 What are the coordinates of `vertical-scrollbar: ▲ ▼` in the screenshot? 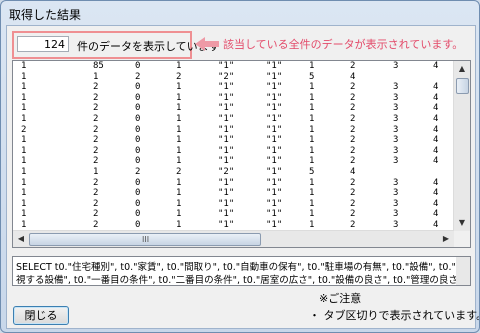 It's located at (461, 146).